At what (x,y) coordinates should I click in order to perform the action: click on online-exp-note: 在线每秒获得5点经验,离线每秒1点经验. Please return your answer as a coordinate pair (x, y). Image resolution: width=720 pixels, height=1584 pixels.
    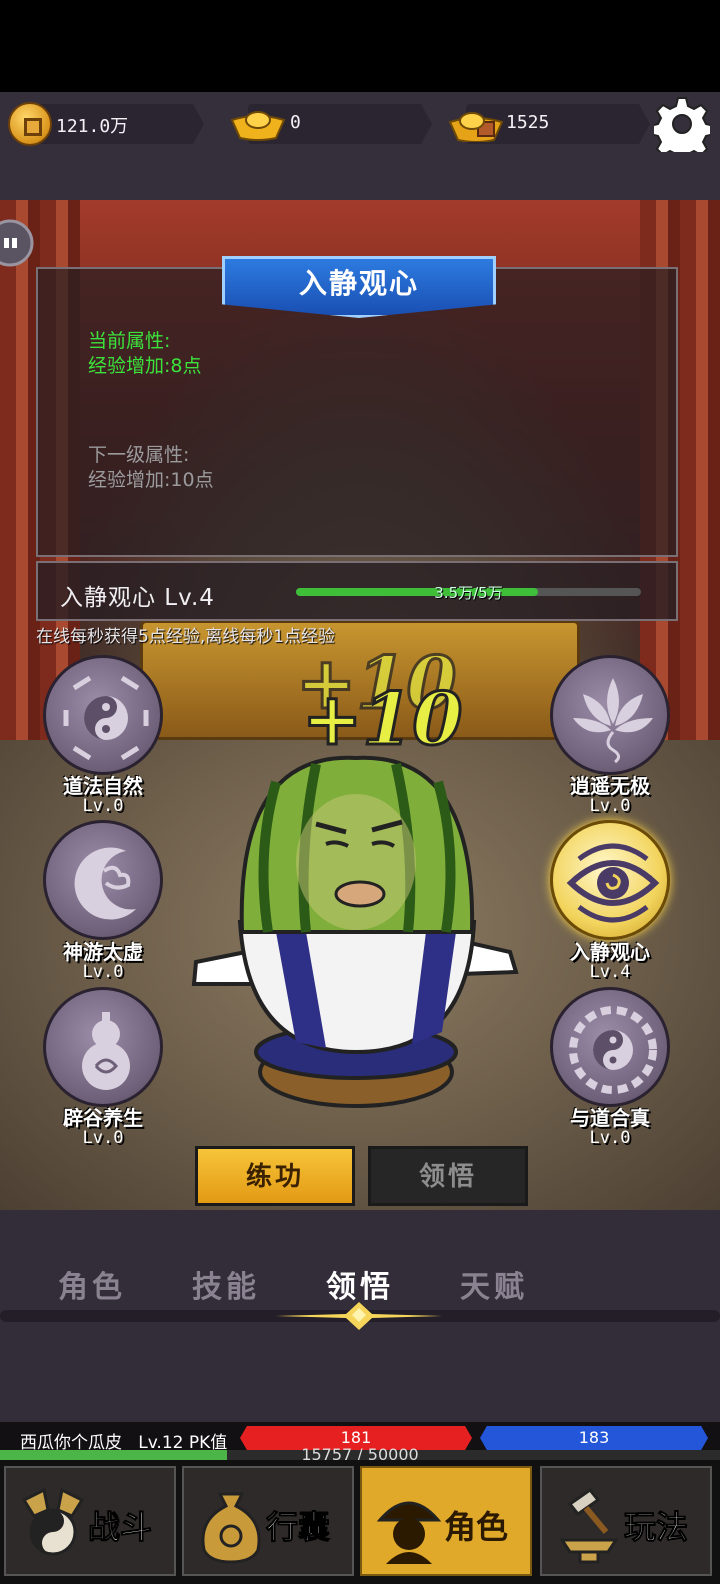
    Looking at the image, I should click on (186, 637).